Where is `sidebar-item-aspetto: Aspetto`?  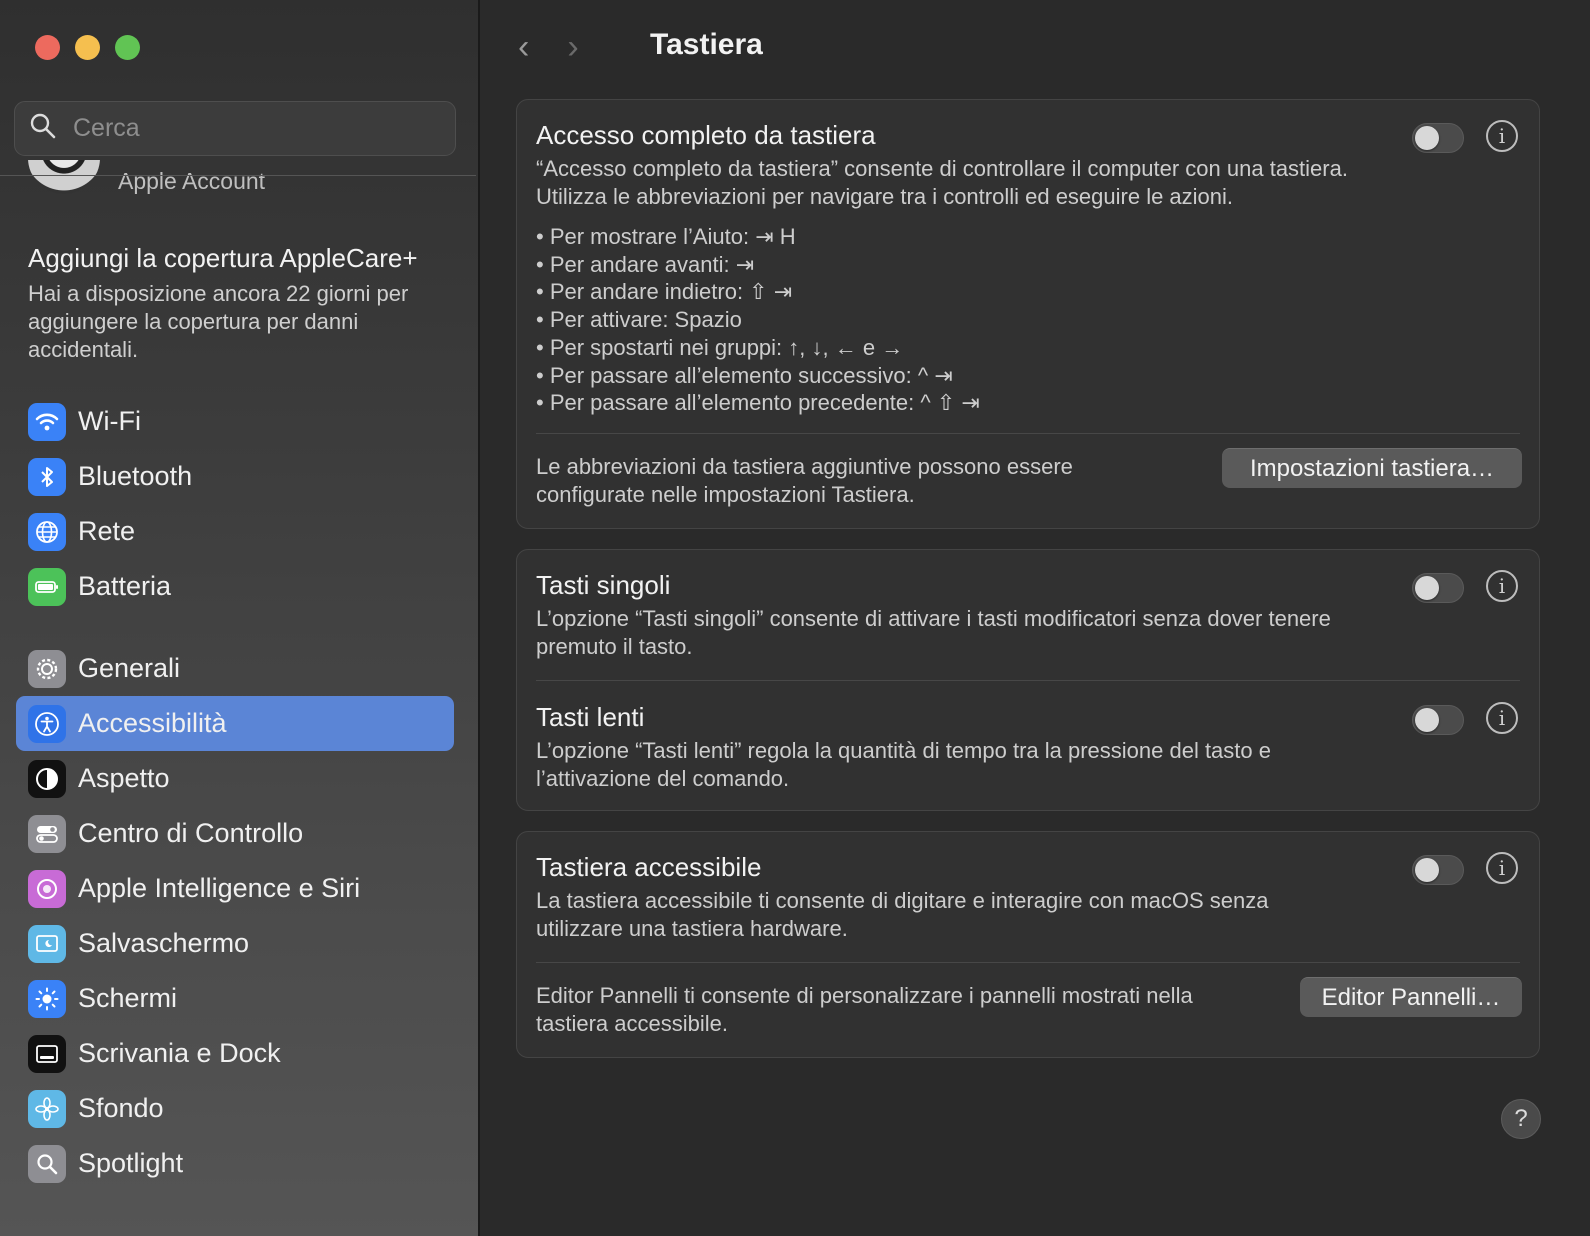
sidebar-item-aspetto: Aspetto is located at coordinates (235, 778).